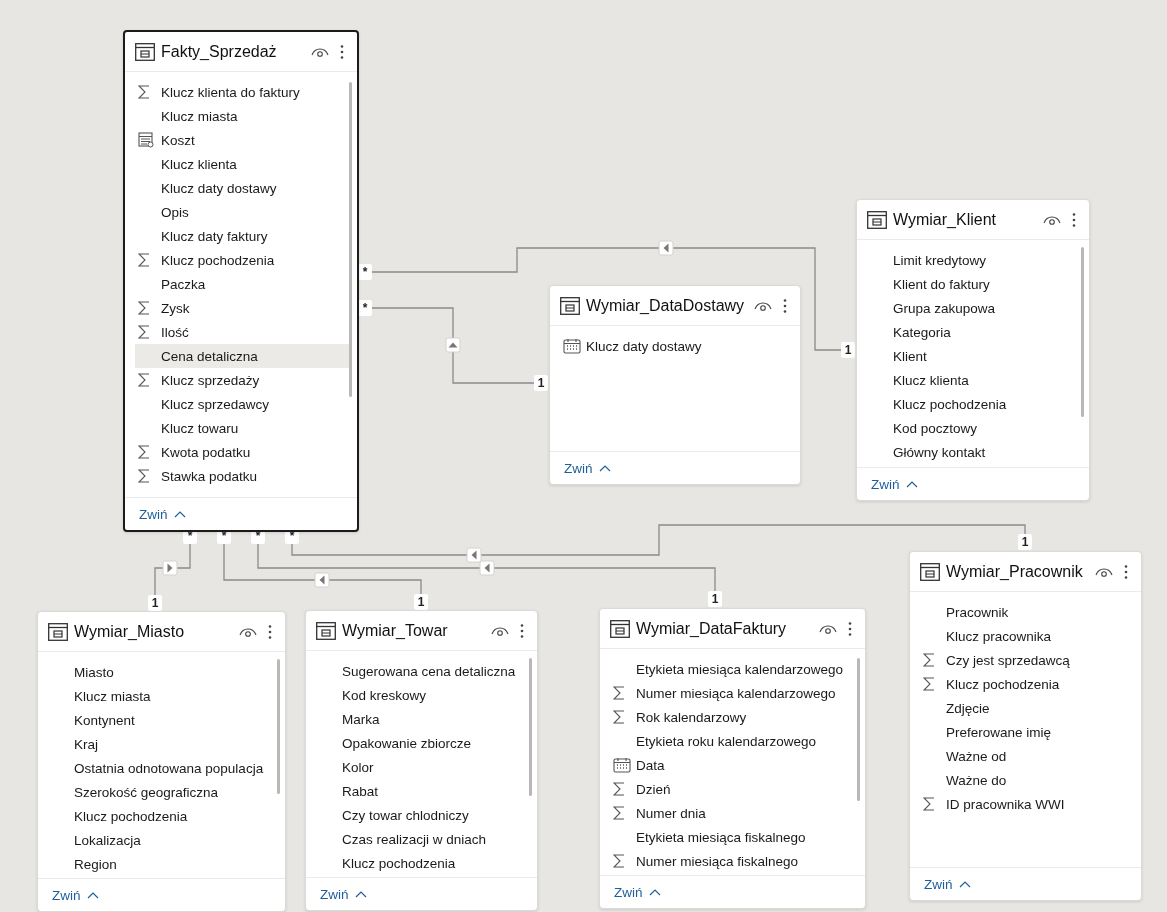 Image resolution: width=1167 pixels, height=912 pixels. Describe the element at coordinates (1021, 732) in the screenshot. I see `field-row: Preferowane imię` at that location.